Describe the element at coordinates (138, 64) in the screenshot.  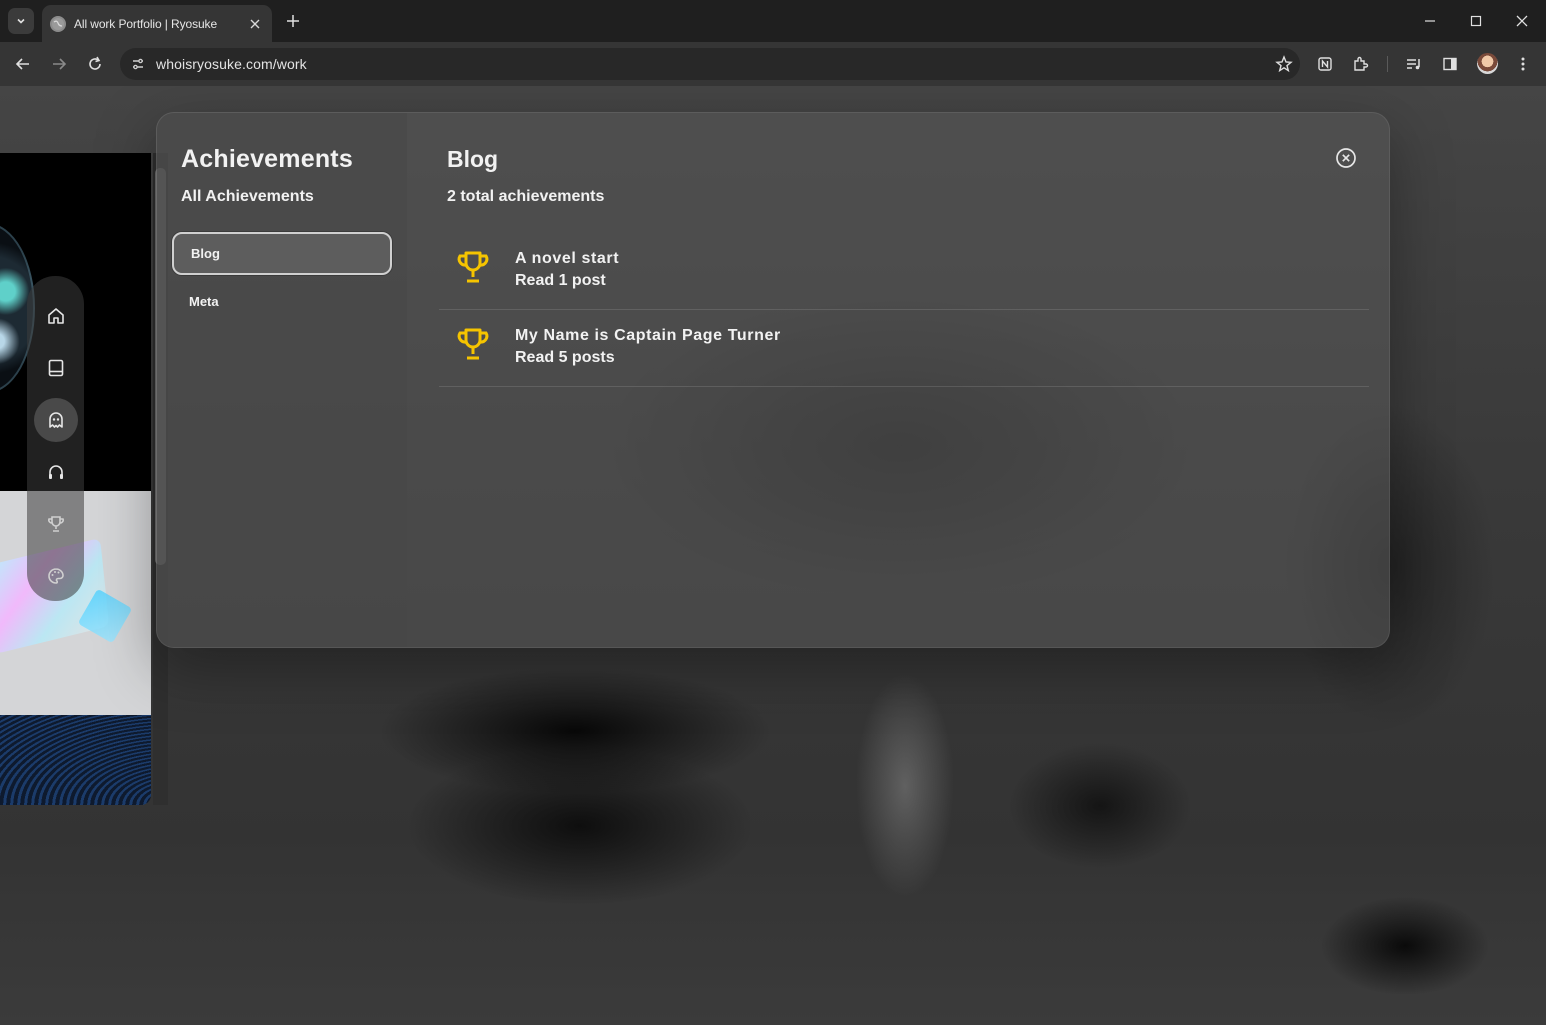
I see `site-info-icon` at that location.